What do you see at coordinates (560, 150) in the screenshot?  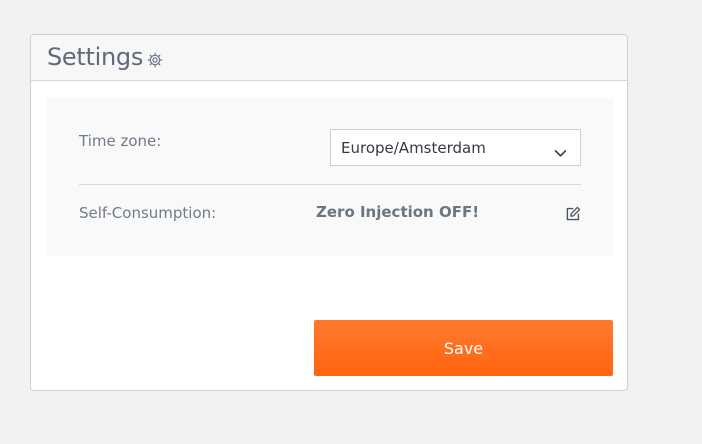 I see `chevron-down-icon` at bounding box center [560, 150].